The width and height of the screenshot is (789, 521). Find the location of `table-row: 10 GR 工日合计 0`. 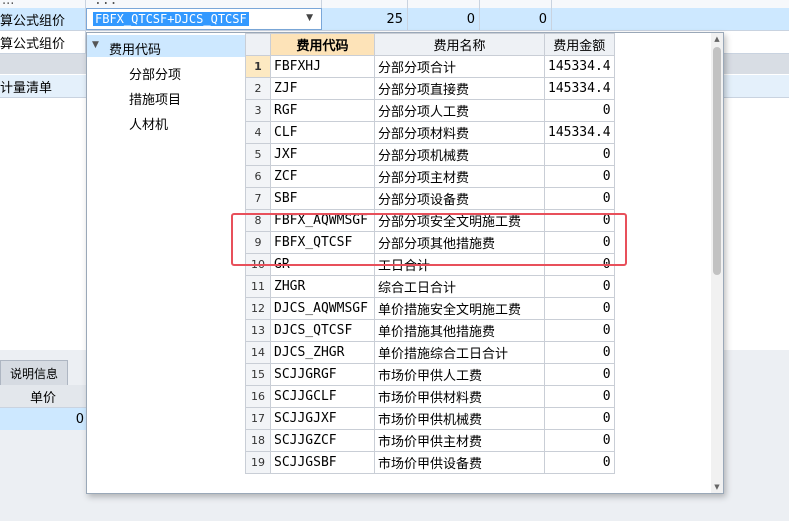

table-row: 10 GR 工日合计 0 is located at coordinates (430, 264).